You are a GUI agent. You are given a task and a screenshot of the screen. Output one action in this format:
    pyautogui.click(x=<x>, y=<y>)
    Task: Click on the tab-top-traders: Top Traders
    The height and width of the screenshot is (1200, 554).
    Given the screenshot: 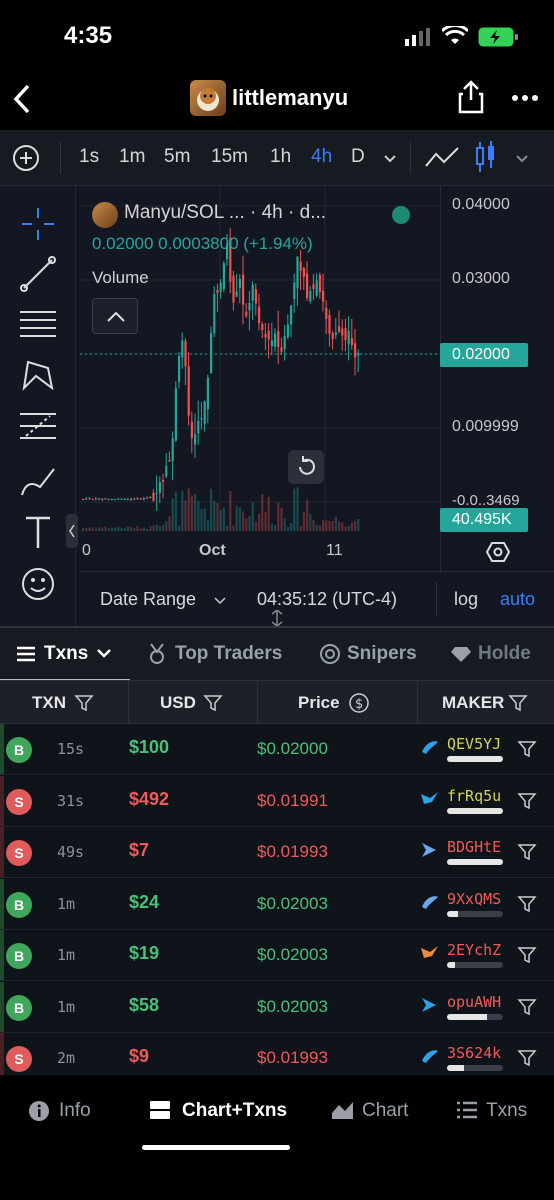 What is the action you would take?
    pyautogui.click(x=228, y=654)
    